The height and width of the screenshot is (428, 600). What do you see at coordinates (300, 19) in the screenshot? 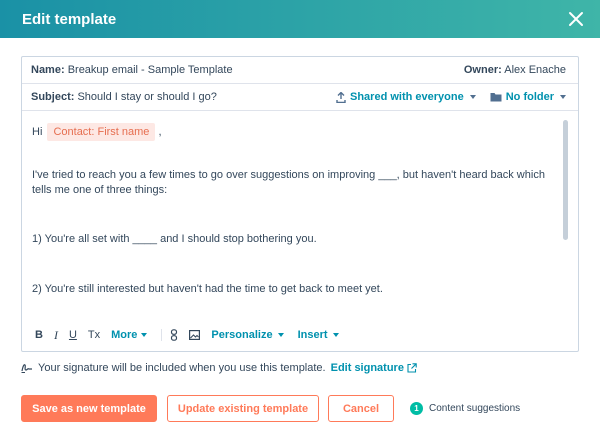
I see `dialog-header: Edit template` at bounding box center [300, 19].